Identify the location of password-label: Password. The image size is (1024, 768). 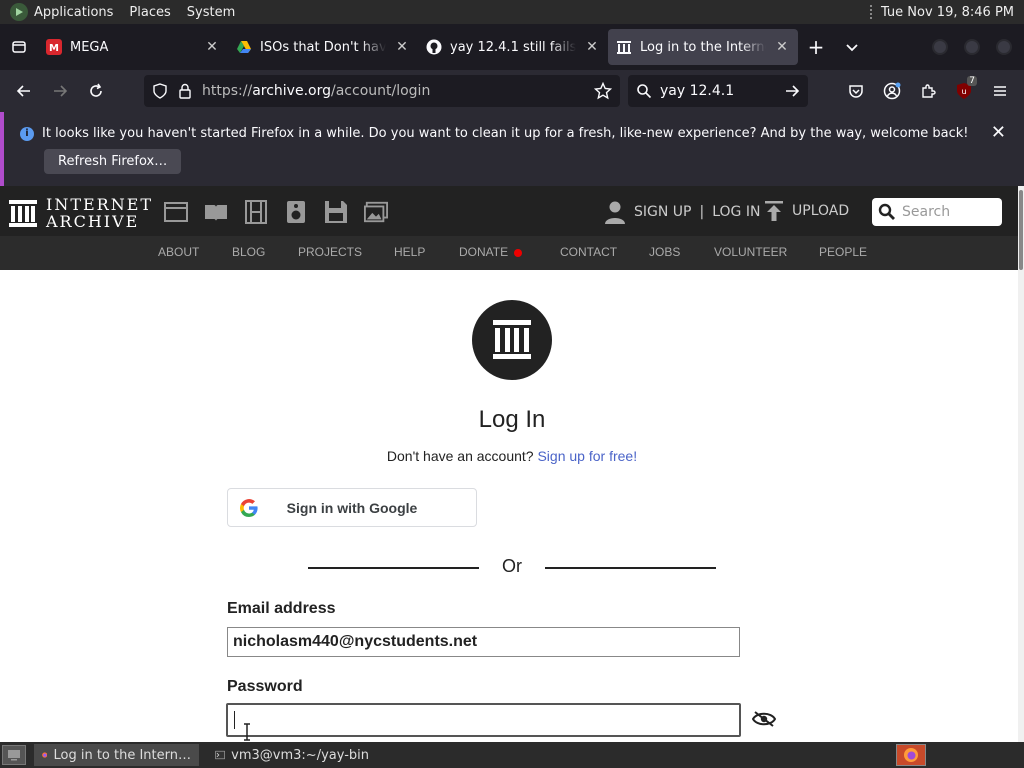
(265, 686).